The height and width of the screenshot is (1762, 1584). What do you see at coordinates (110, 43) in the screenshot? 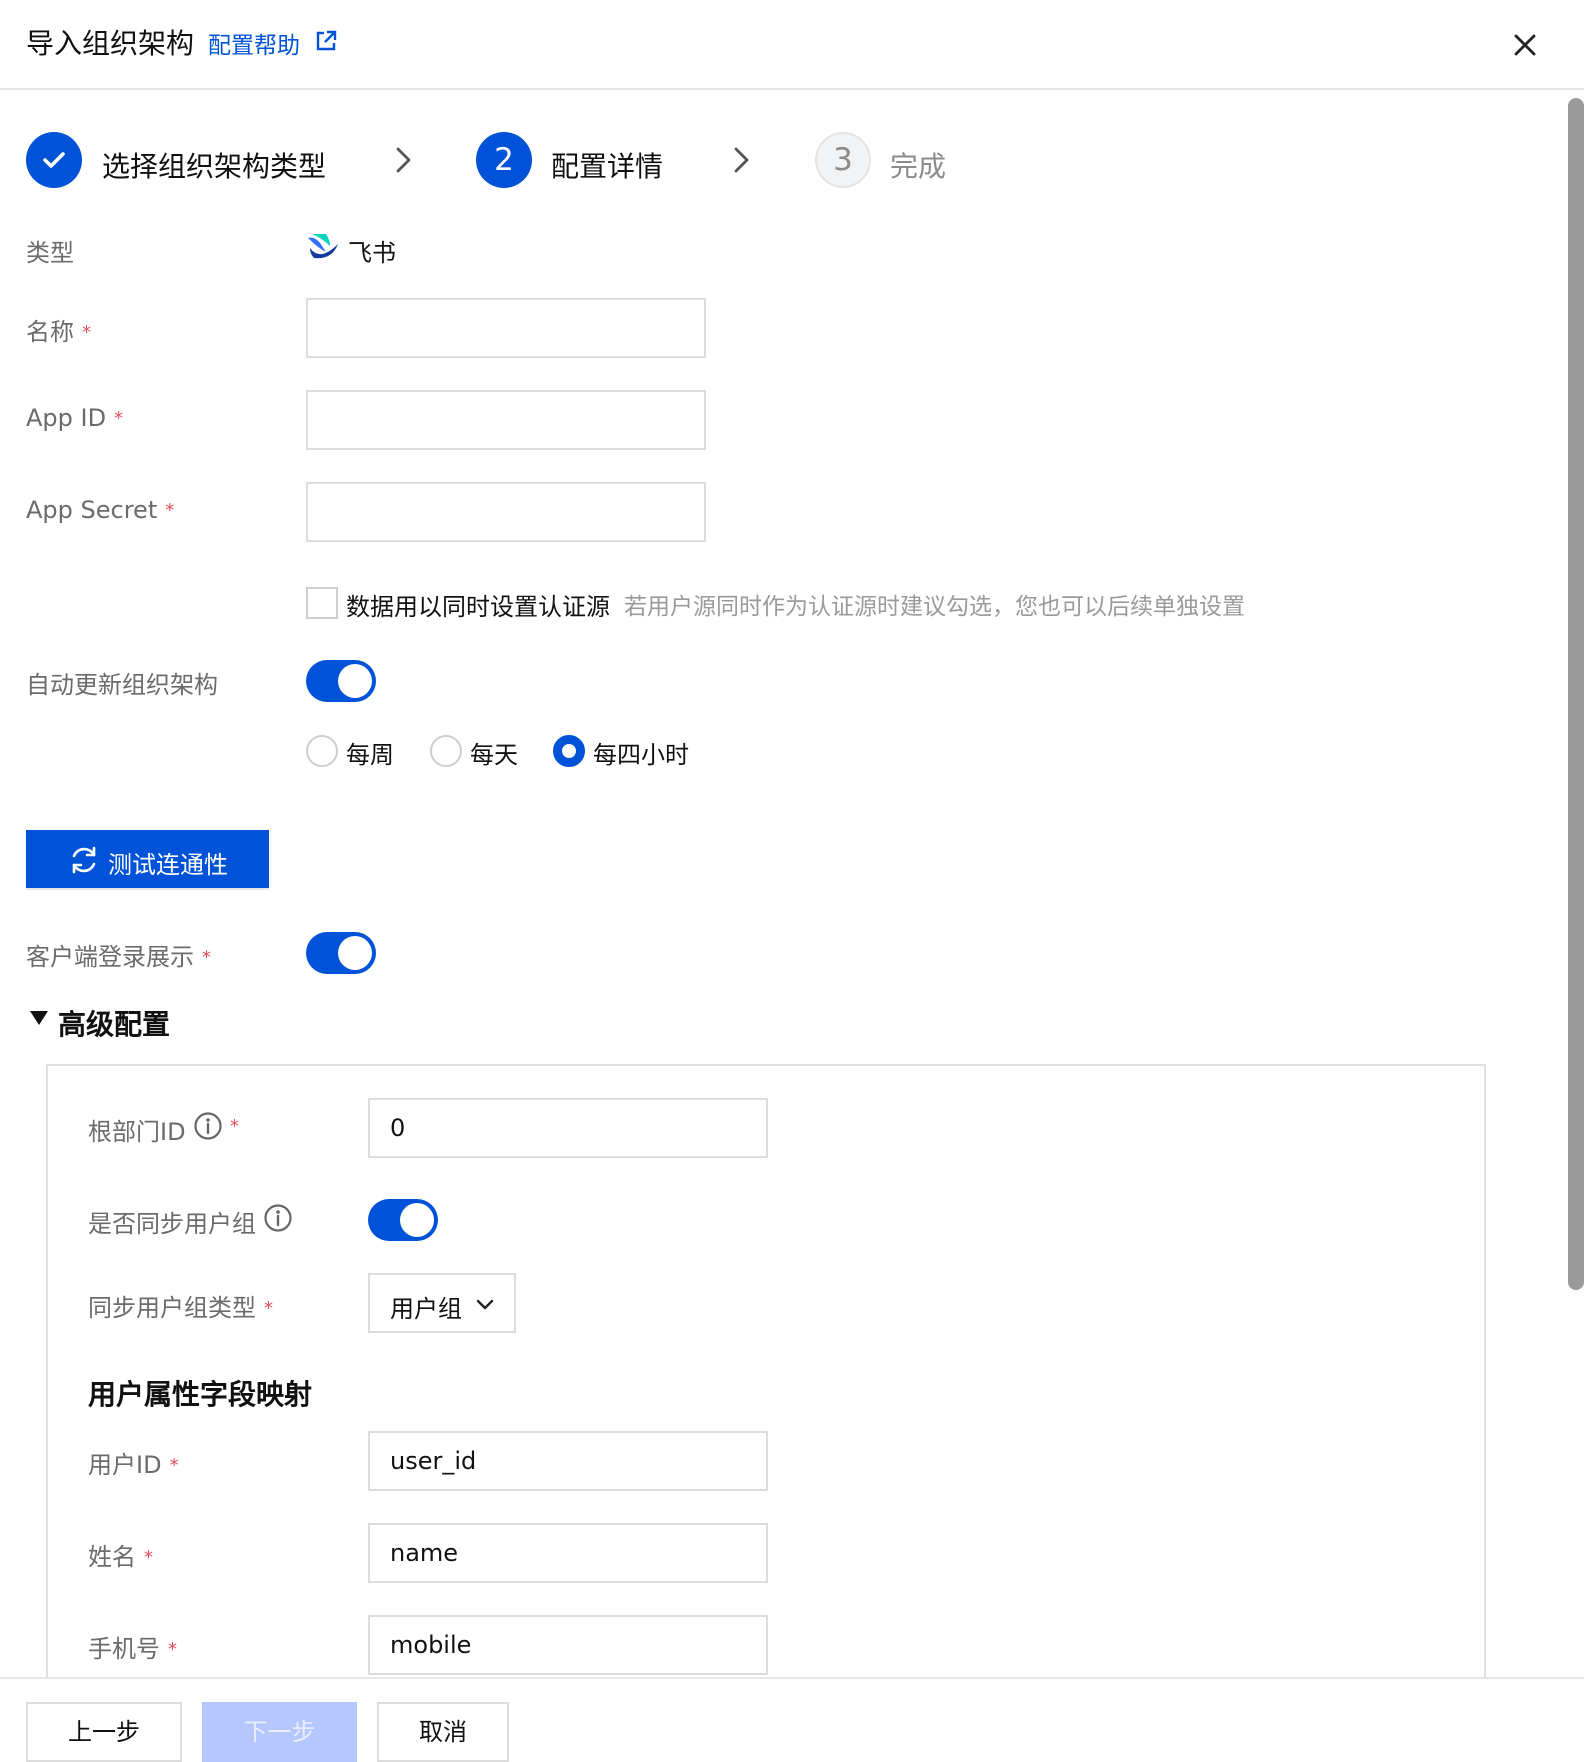
I see `dialog-title: 导入组织架构` at bounding box center [110, 43].